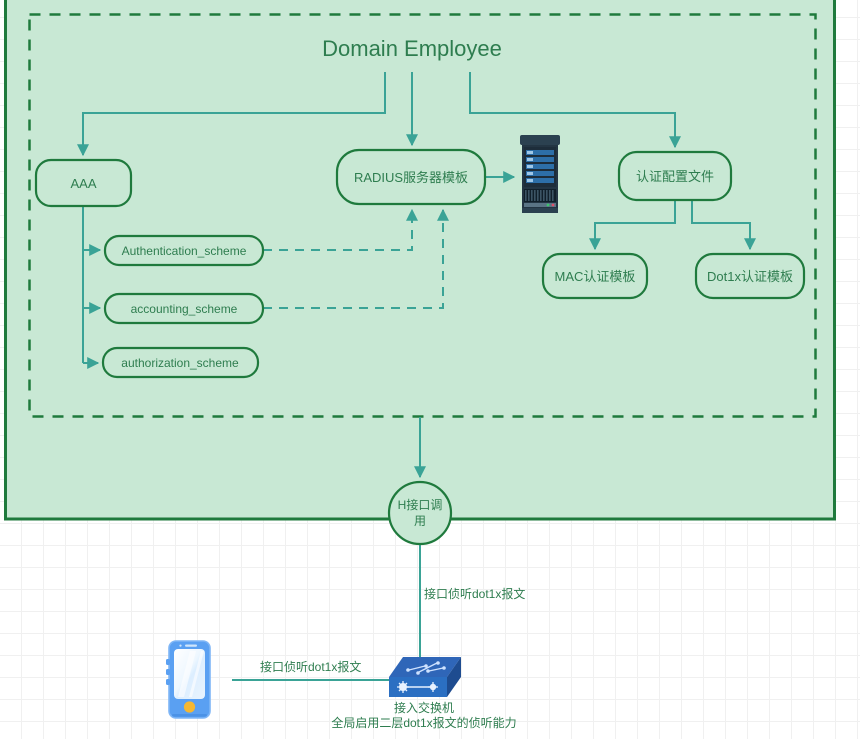  I want to click on node-accounting-label: accounting_scheme, so click(184, 309).